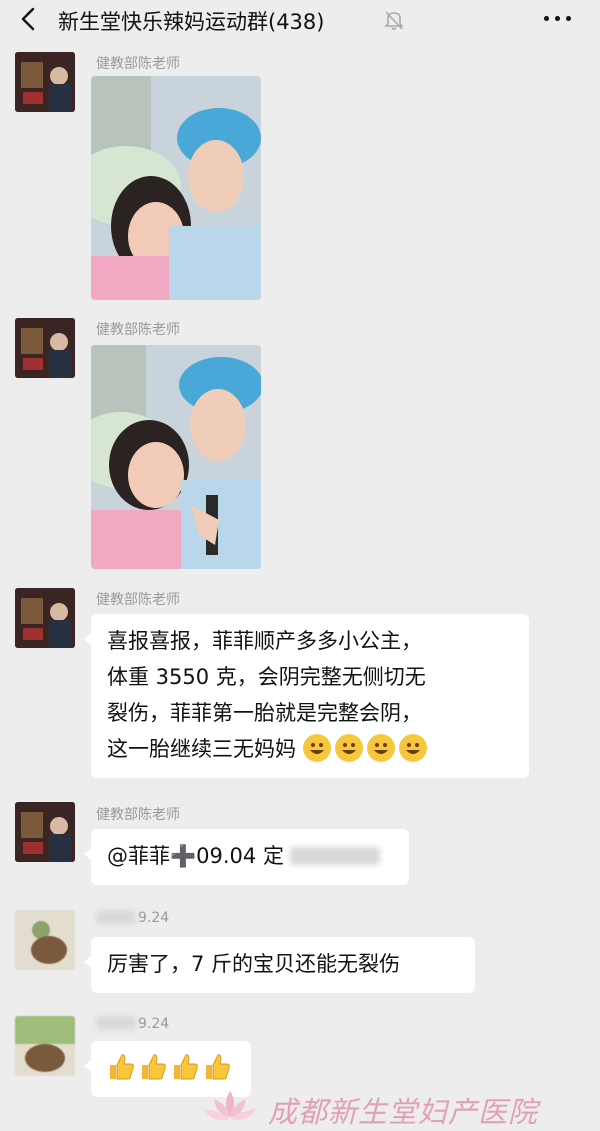 Image resolution: width=600 pixels, height=1131 pixels. I want to click on lotus-logo-icon, so click(230, 1105).